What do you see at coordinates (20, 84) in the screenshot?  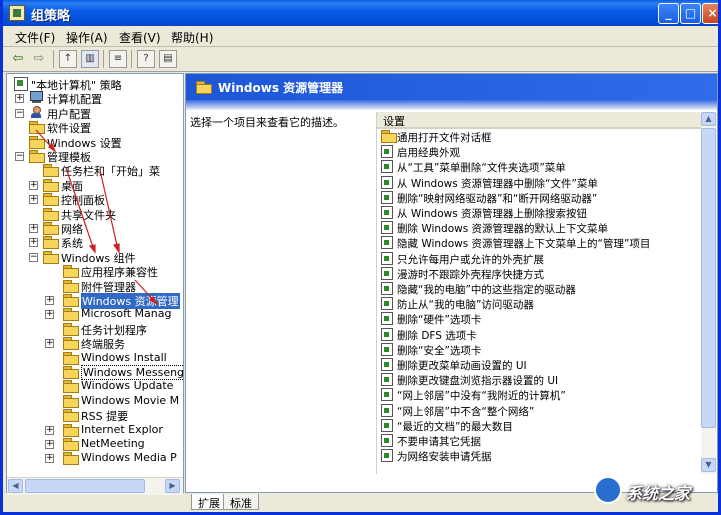 I see `policy-icon` at bounding box center [20, 84].